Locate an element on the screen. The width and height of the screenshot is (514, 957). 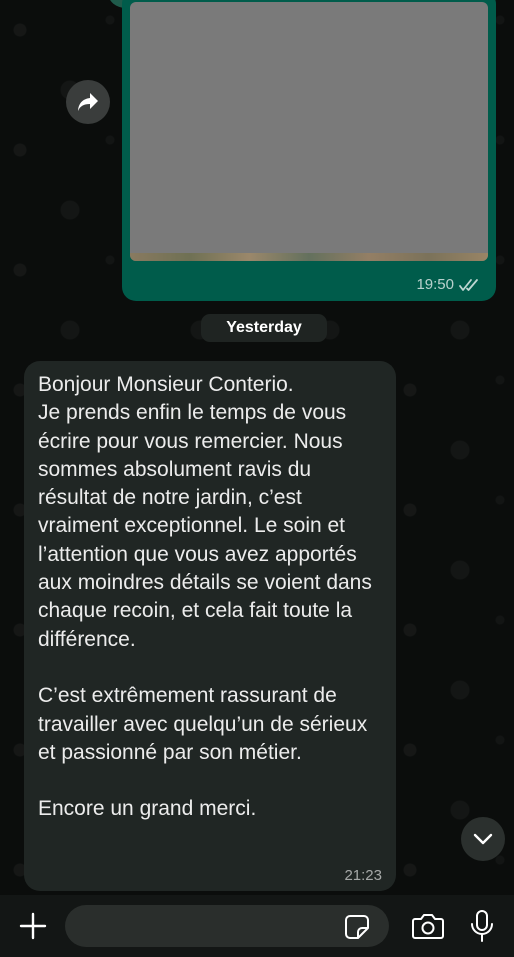
message-input-bar is located at coordinates (257, 926).